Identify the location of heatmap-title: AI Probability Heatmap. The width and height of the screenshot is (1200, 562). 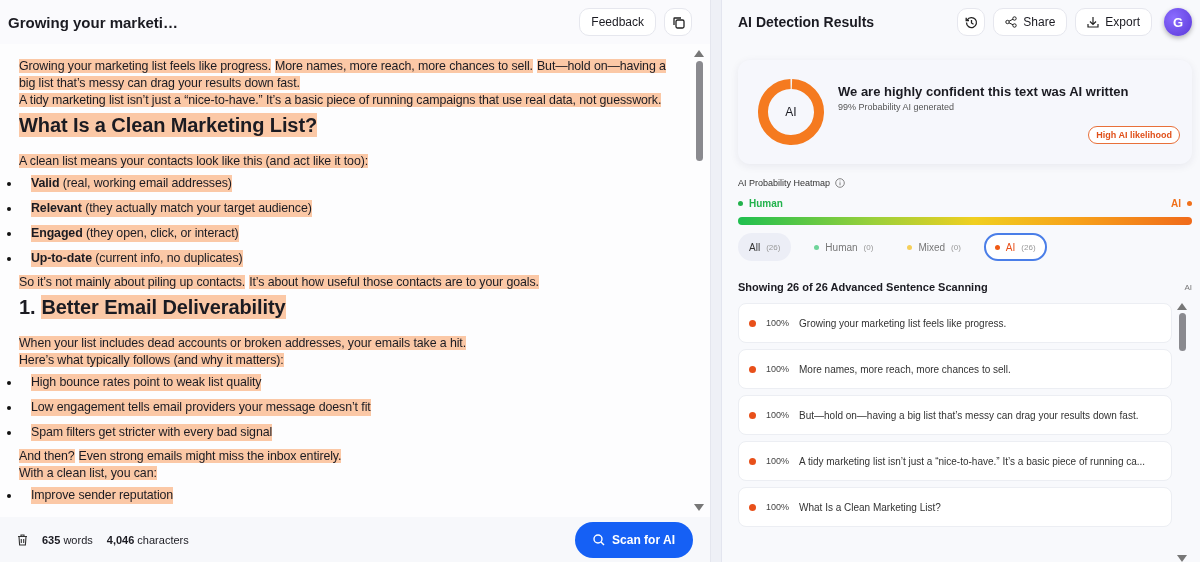
(784, 183).